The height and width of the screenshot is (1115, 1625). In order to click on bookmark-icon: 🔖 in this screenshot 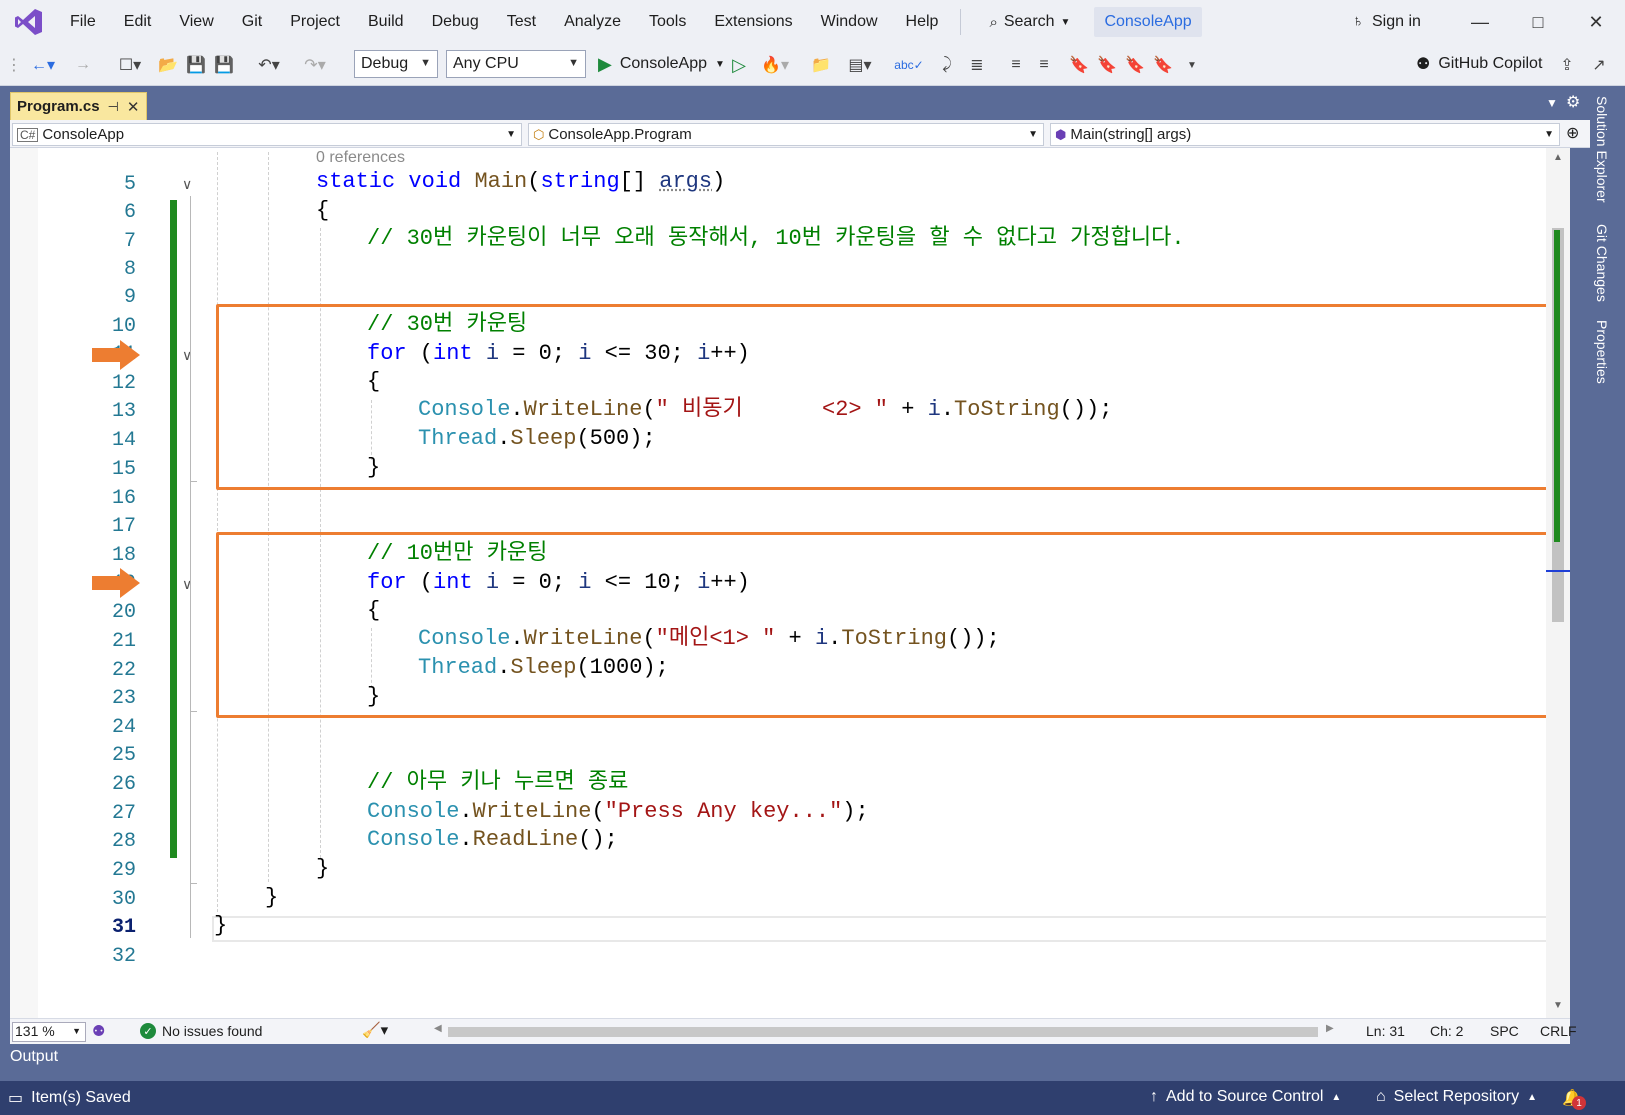, I will do `click(1079, 65)`.